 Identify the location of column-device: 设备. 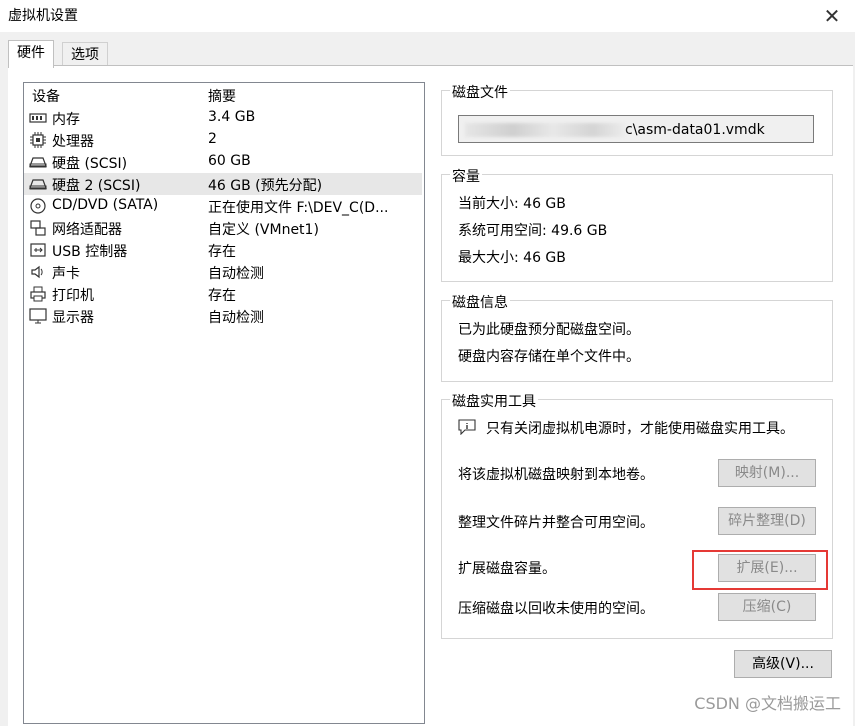
(46, 96).